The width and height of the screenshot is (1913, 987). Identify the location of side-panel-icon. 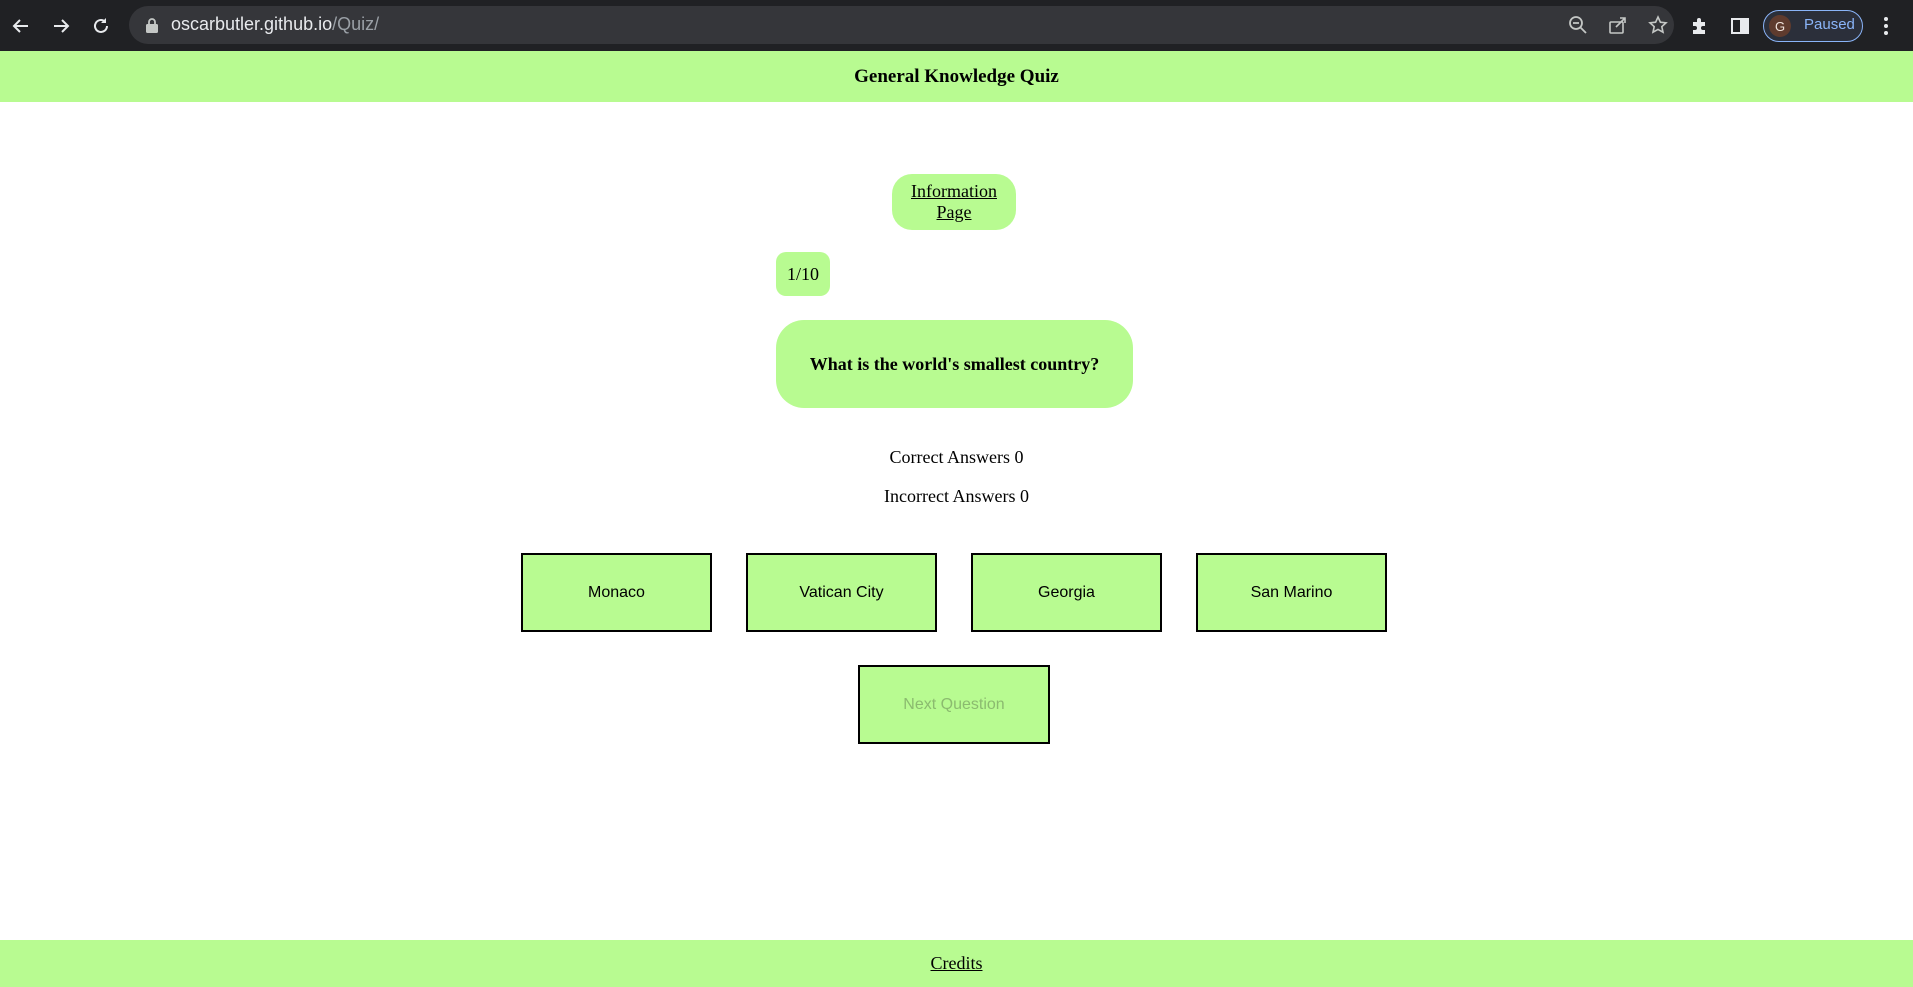
(1740, 26).